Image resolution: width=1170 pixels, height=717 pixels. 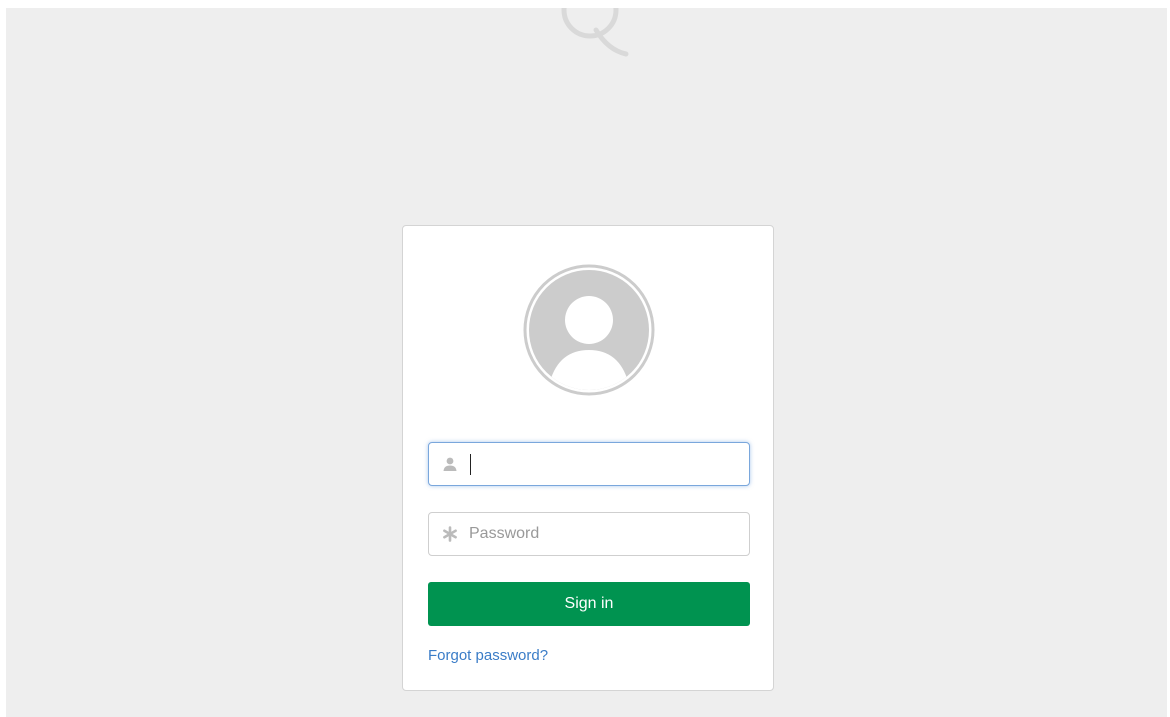 I want to click on q-logo-icon, so click(x=595, y=32).